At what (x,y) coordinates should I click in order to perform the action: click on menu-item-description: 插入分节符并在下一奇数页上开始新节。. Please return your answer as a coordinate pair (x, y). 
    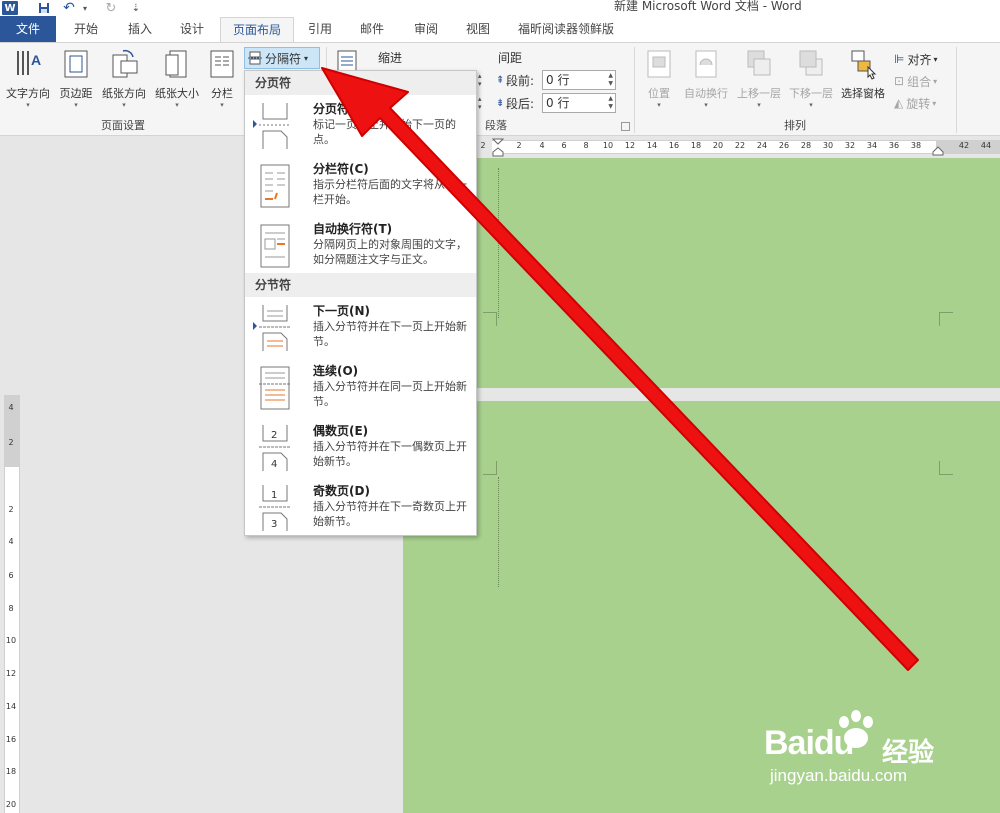
    Looking at the image, I should click on (390, 514).